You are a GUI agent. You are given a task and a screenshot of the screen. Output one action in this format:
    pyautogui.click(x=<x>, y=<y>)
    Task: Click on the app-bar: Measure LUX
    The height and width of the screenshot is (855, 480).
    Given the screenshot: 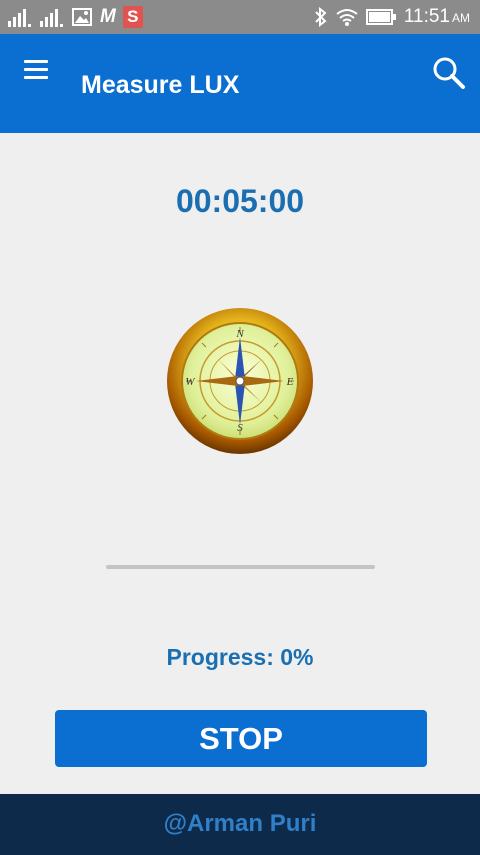 What is the action you would take?
    pyautogui.click(x=240, y=83)
    